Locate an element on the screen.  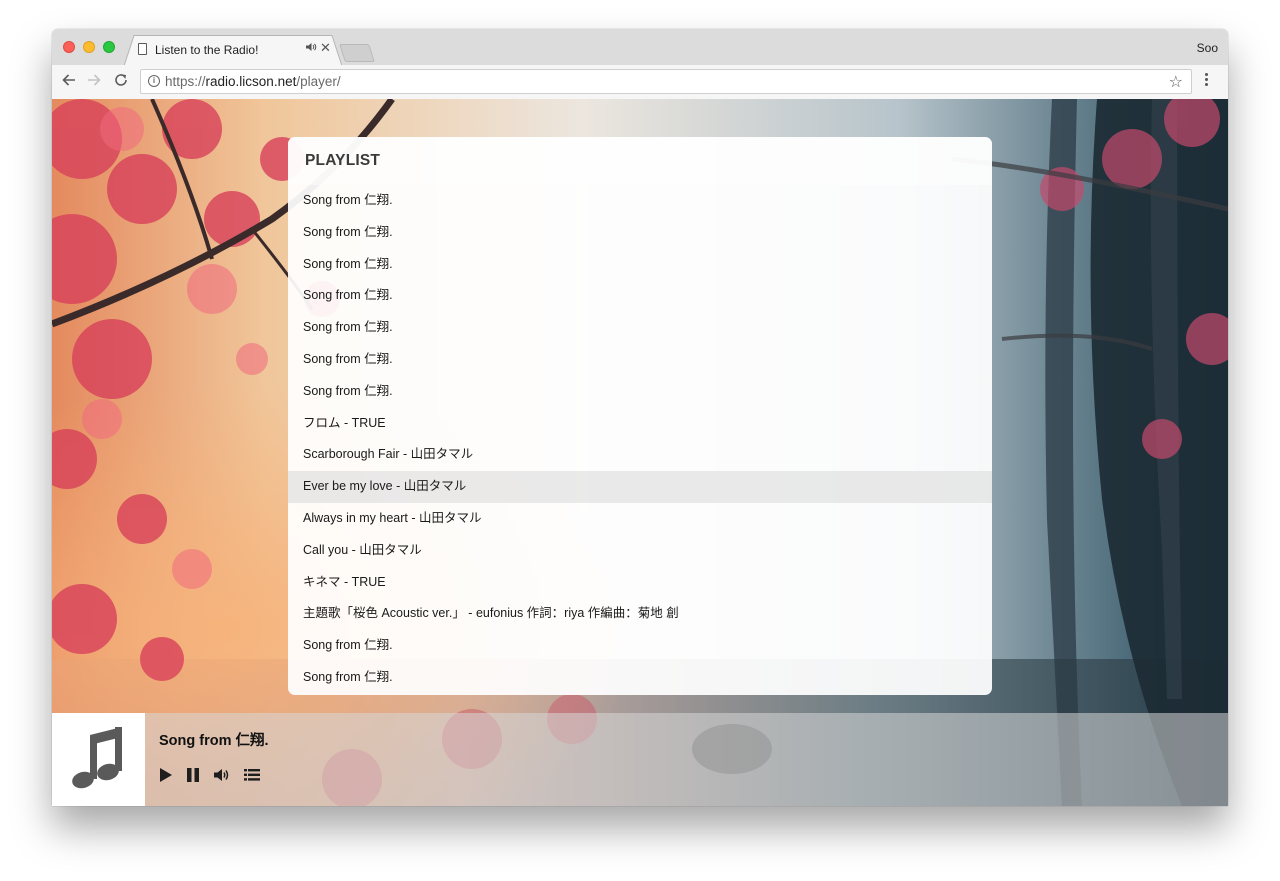
url-scheme: https:// is located at coordinates (185, 81).